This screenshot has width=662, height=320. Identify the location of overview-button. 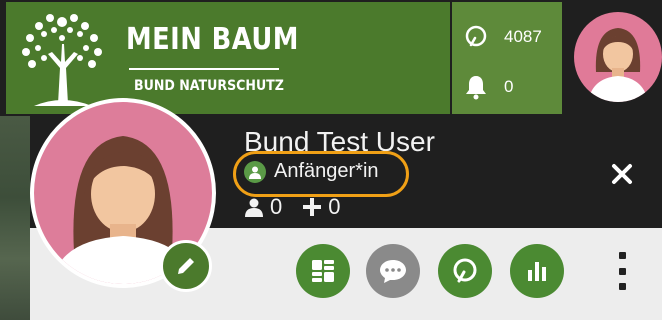
(323, 271).